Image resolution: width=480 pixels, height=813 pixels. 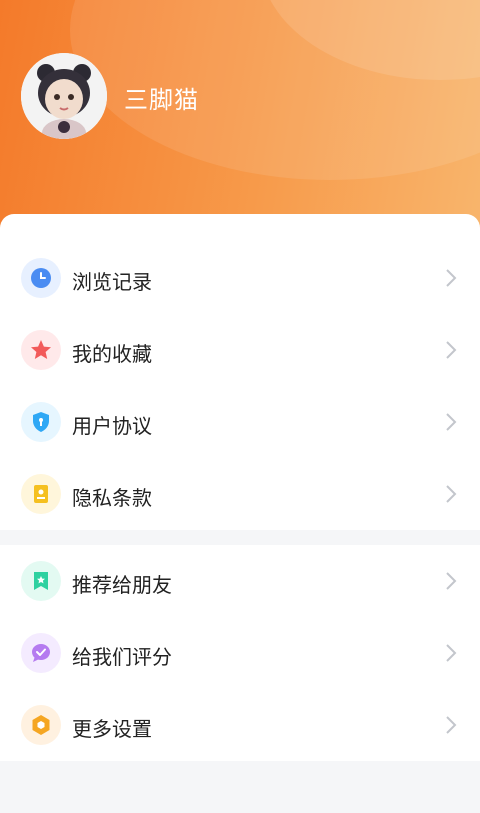 What do you see at coordinates (41, 581) in the screenshot?
I see `bookmark-star-icon` at bounding box center [41, 581].